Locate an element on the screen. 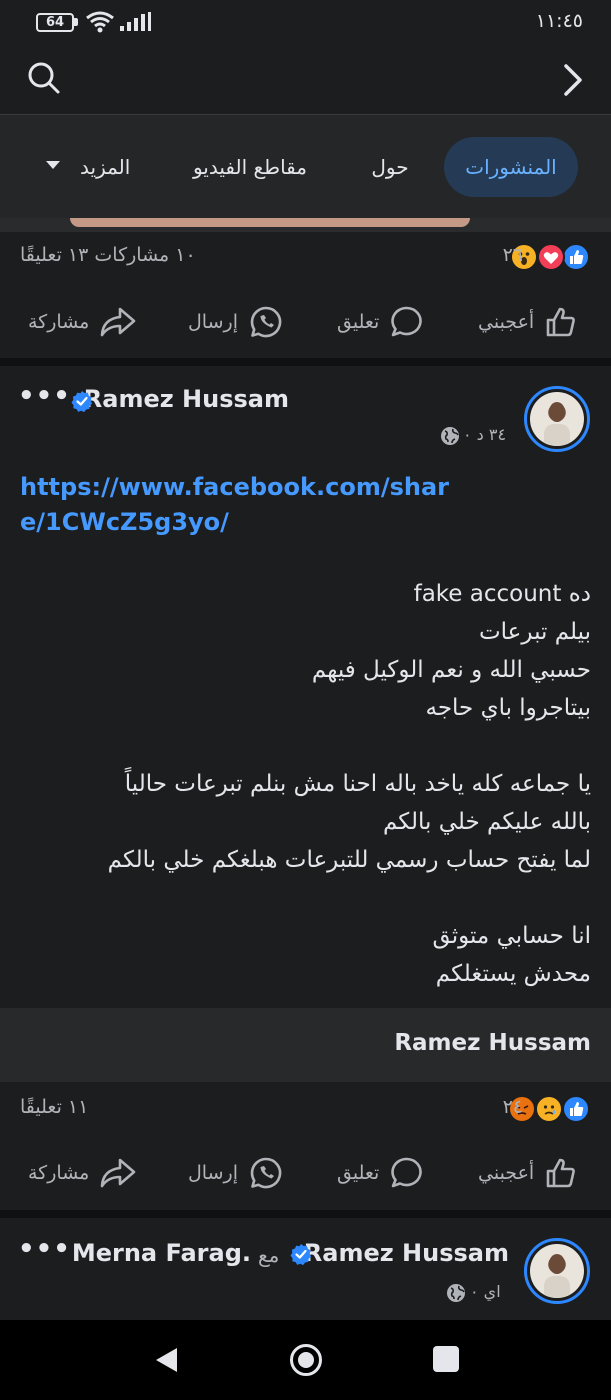 This screenshot has width=611, height=1400. with-label: مع is located at coordinates (269, 1255).